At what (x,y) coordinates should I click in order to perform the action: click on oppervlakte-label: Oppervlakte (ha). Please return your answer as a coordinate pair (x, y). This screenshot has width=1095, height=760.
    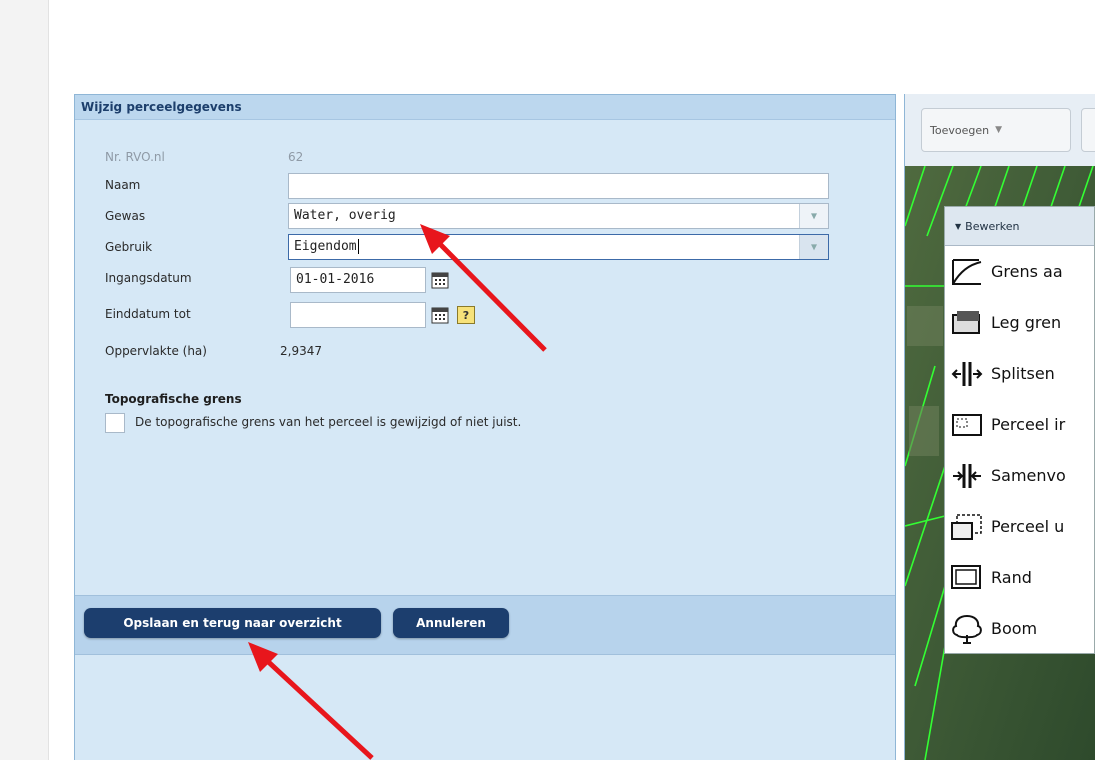
    Looking at the image, I should click on (156, 351).